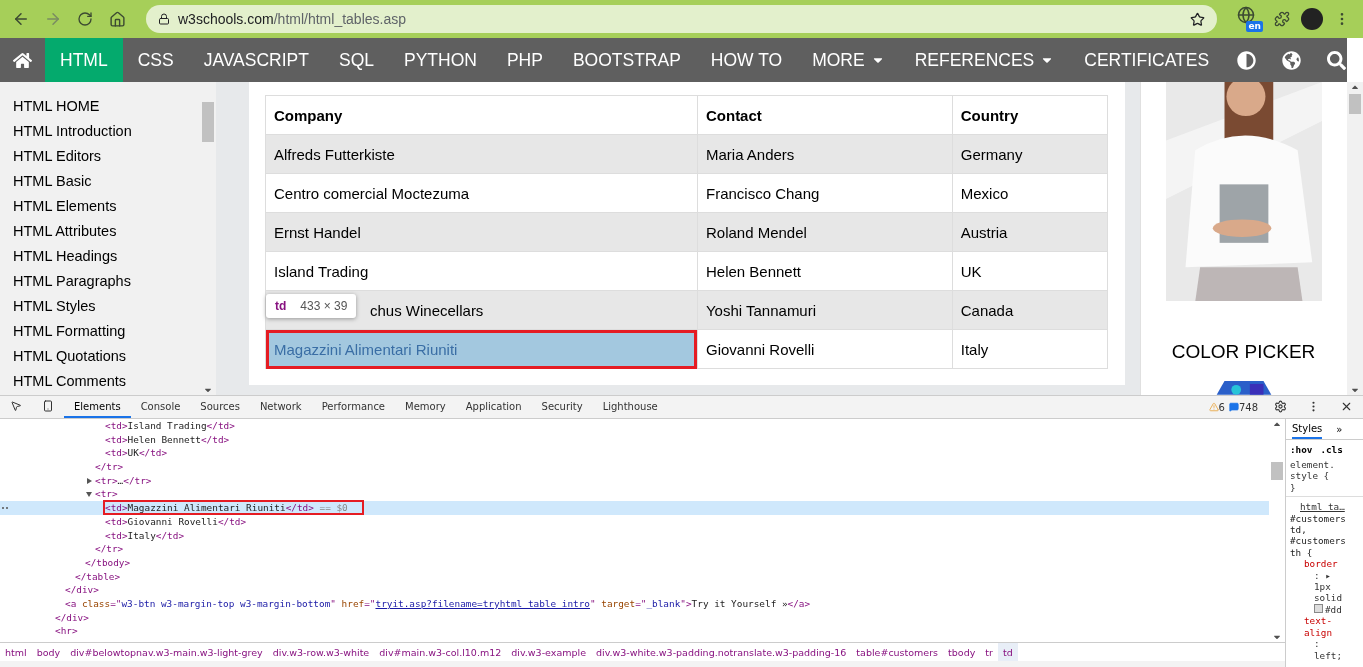 This screenshot has width=1363, height=667. Describe the element at coordinates (1197, 19) in the screenshot. I see `bookmark-star-icon` at that location.